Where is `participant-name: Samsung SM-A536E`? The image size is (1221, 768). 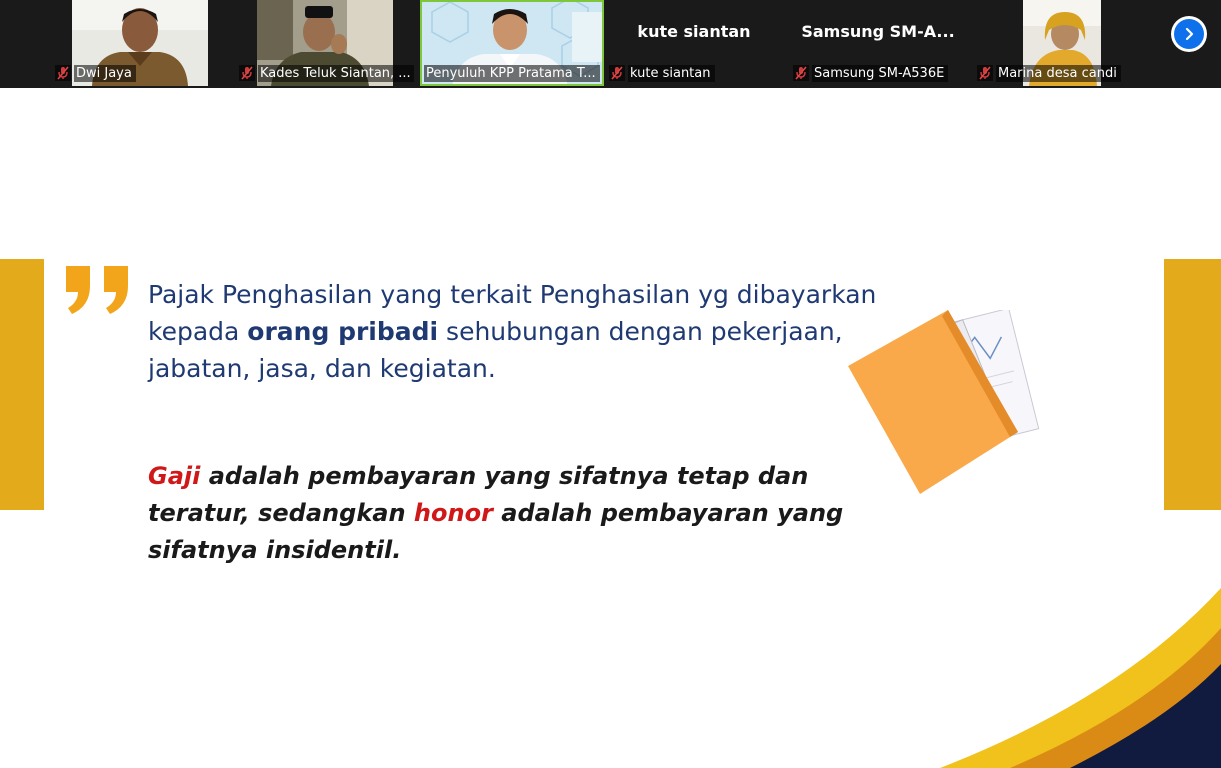 participant-name: Samsung SM-A536E is located at coordinates (880, 73).